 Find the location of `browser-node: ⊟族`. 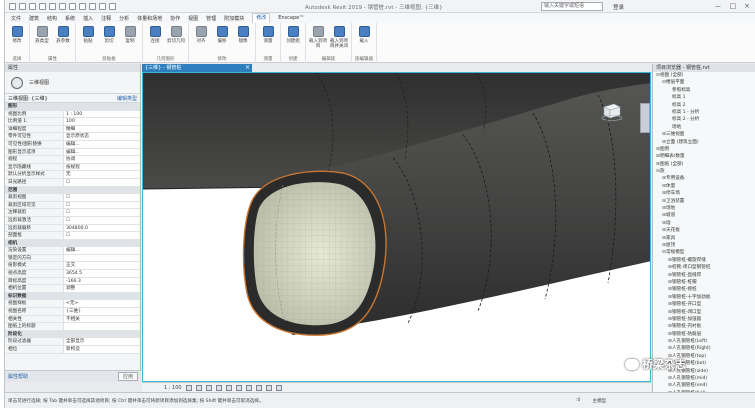

browser-node: ⊟族 is located at coordinates (704, 171).